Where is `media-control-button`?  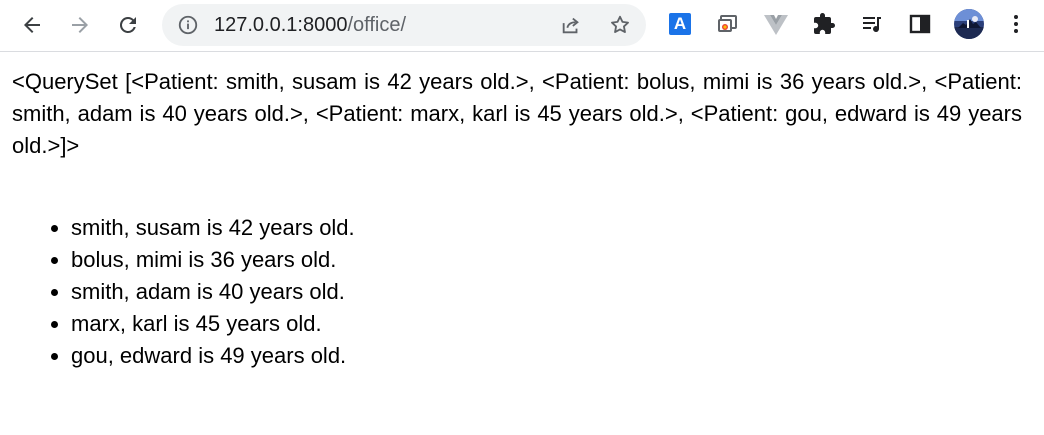 media-control-button is located at coordinates (872, 24).